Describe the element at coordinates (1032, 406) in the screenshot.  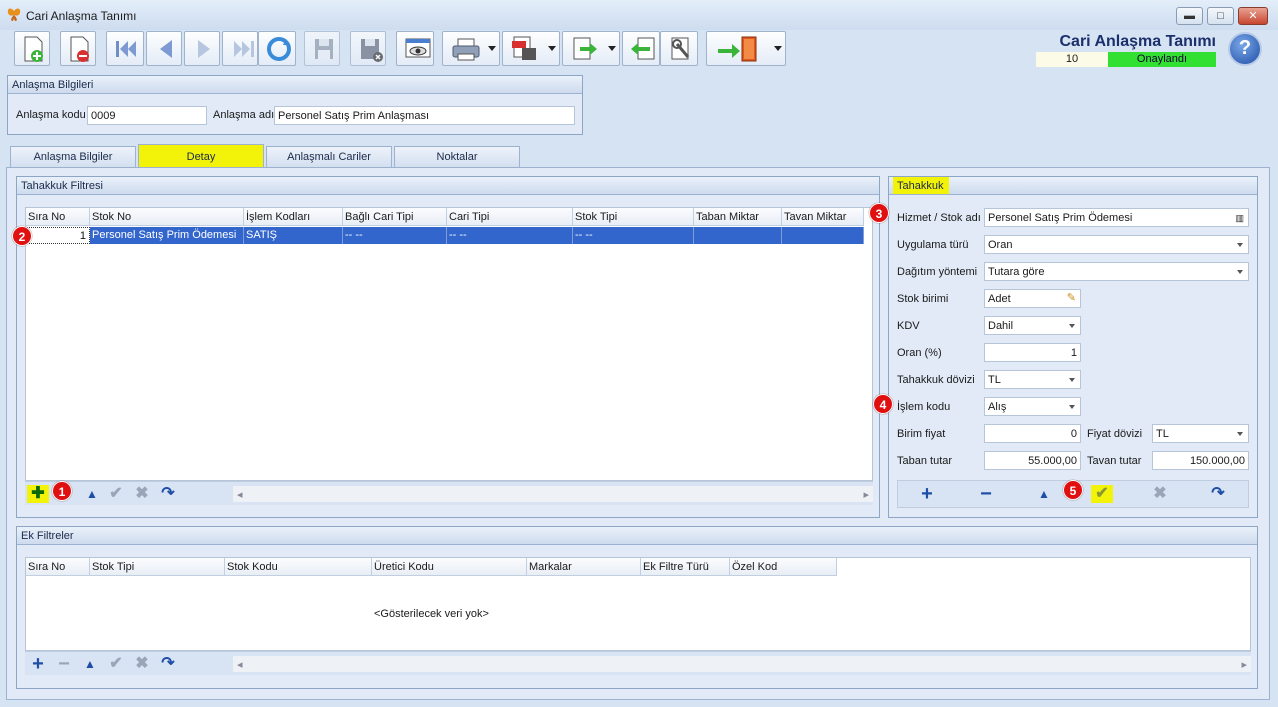
I see `islem-kodu-select: Alış` at that location.